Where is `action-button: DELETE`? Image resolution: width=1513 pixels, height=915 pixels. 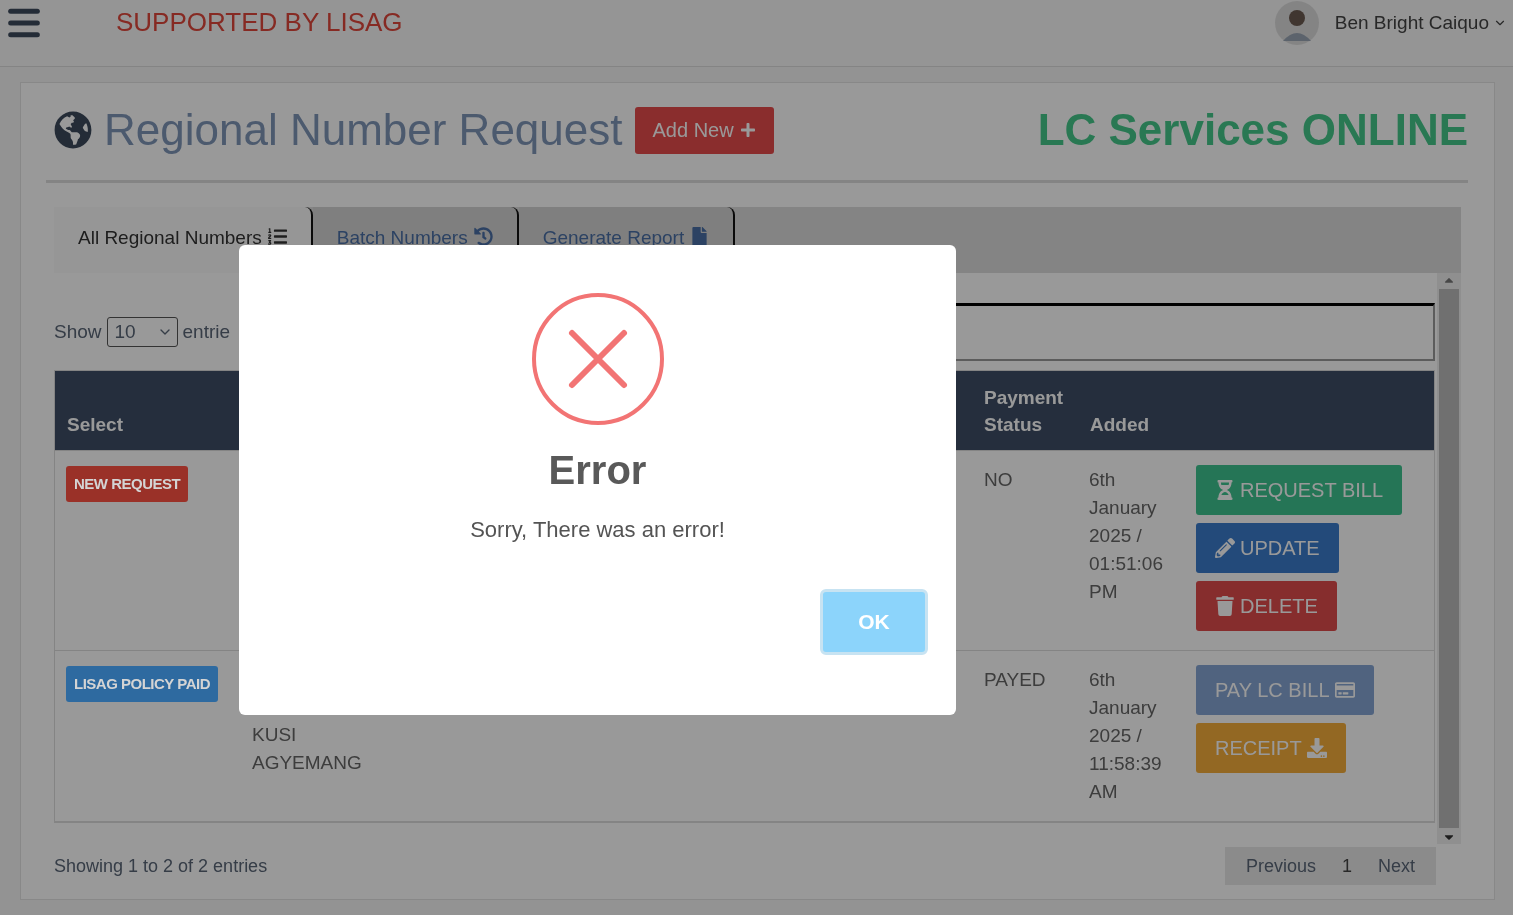 action-button: DELETE is located at coordinates (1266, 606).